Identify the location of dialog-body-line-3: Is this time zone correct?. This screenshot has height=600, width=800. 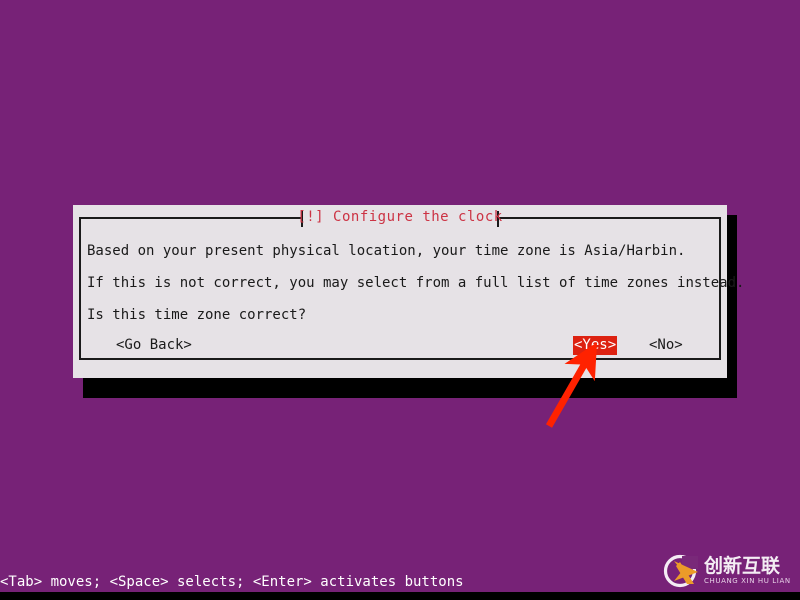
(197, 315).